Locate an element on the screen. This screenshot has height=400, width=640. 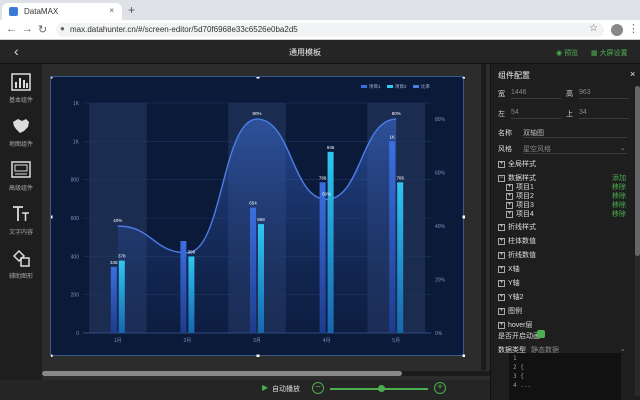
bookmark-star-icon: ☆ is located at coordinates (593, 28).